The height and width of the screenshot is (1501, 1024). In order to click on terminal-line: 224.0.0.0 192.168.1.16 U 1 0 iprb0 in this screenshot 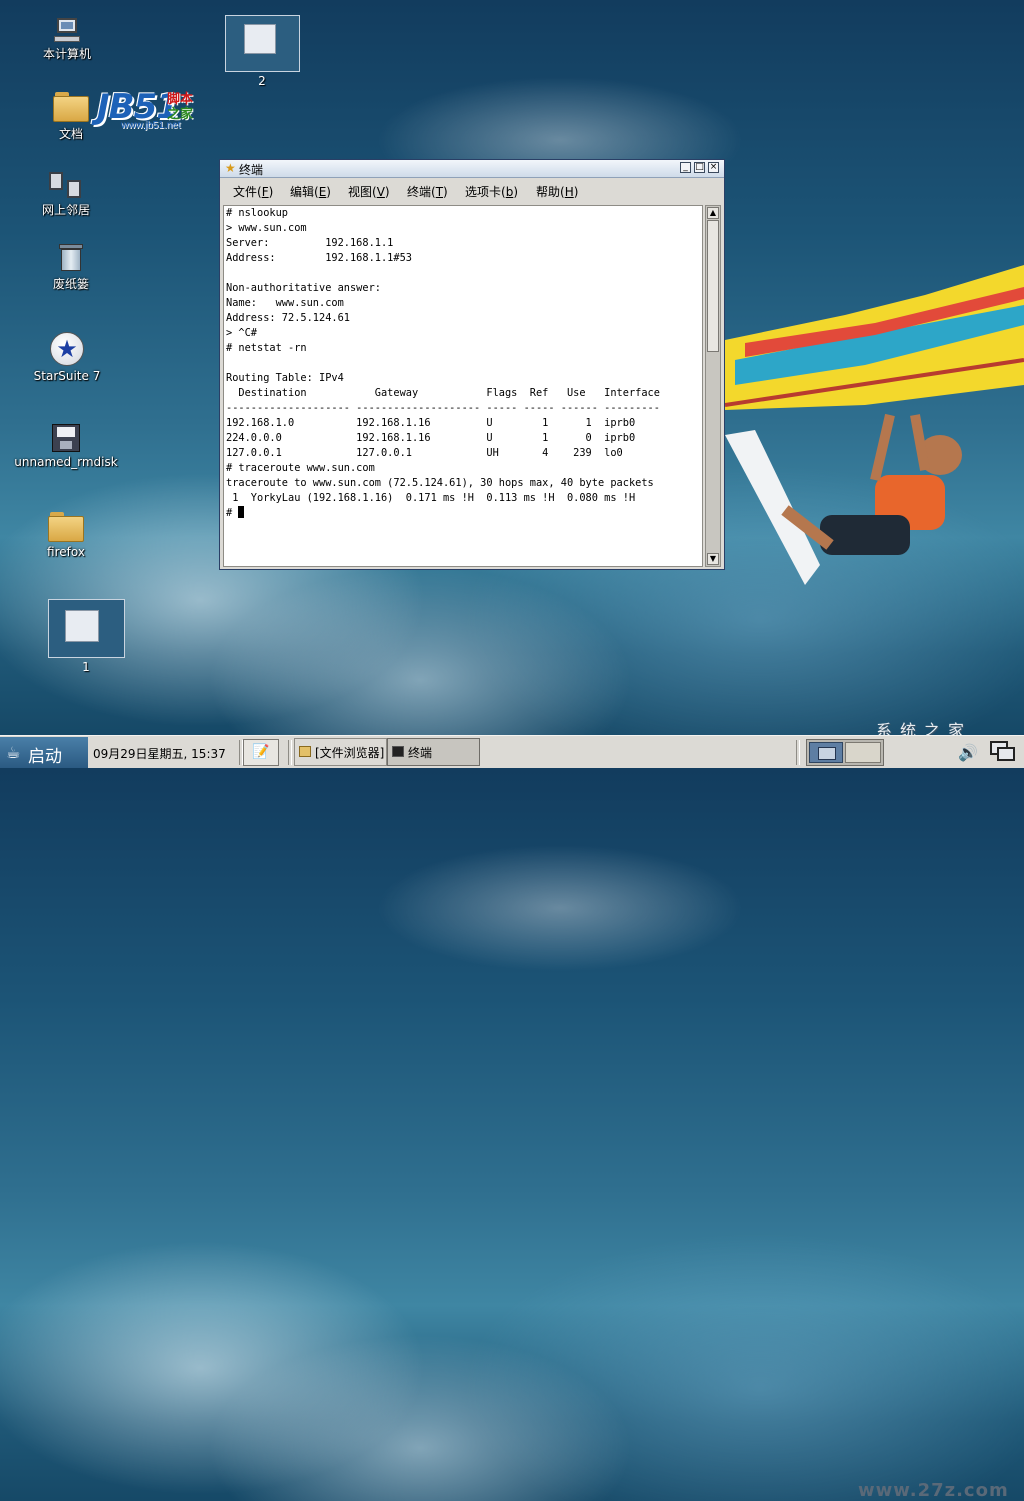, I will do `click(431, 438)`.